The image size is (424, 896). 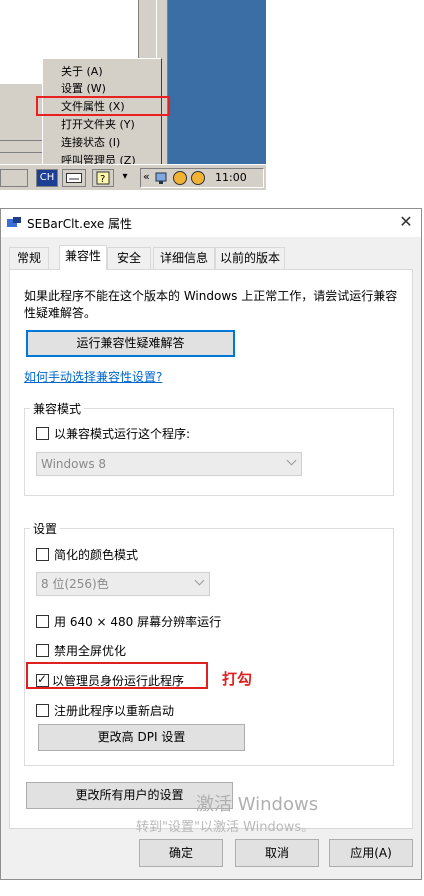 I want to click on fullscreen-optimization-label: 禁用全屏优化, so click(x=90, y=651).